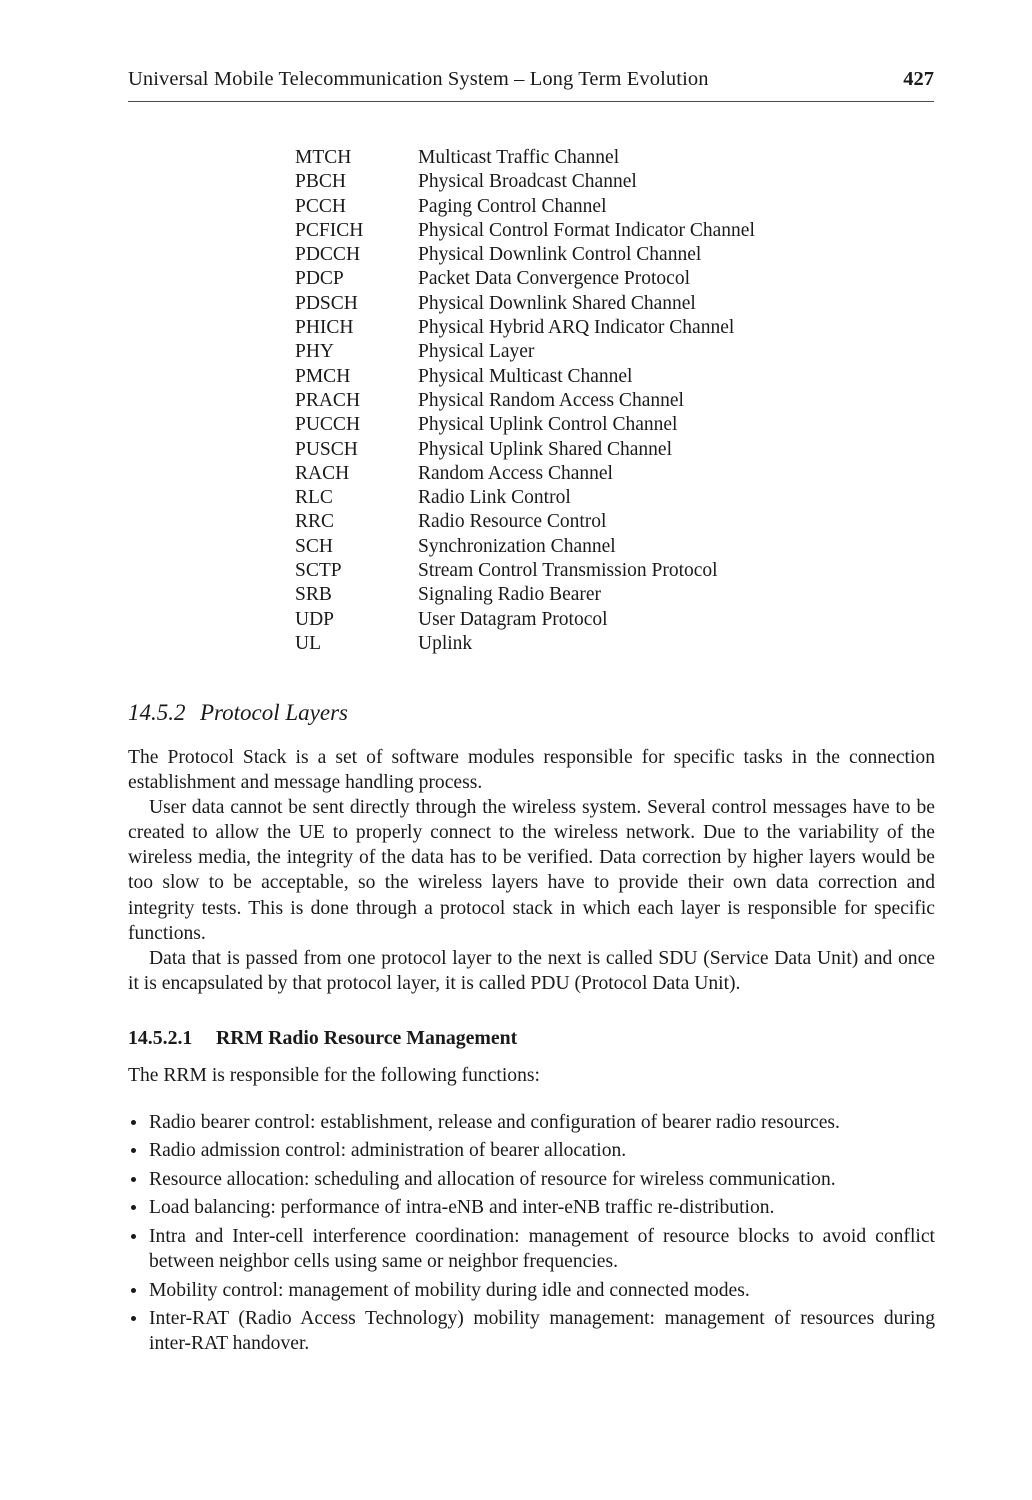  What do you see at coordinates (315, 619) in the screenshot?
I see `abbreviation-term: UDP` at bounding box center [315, 619].